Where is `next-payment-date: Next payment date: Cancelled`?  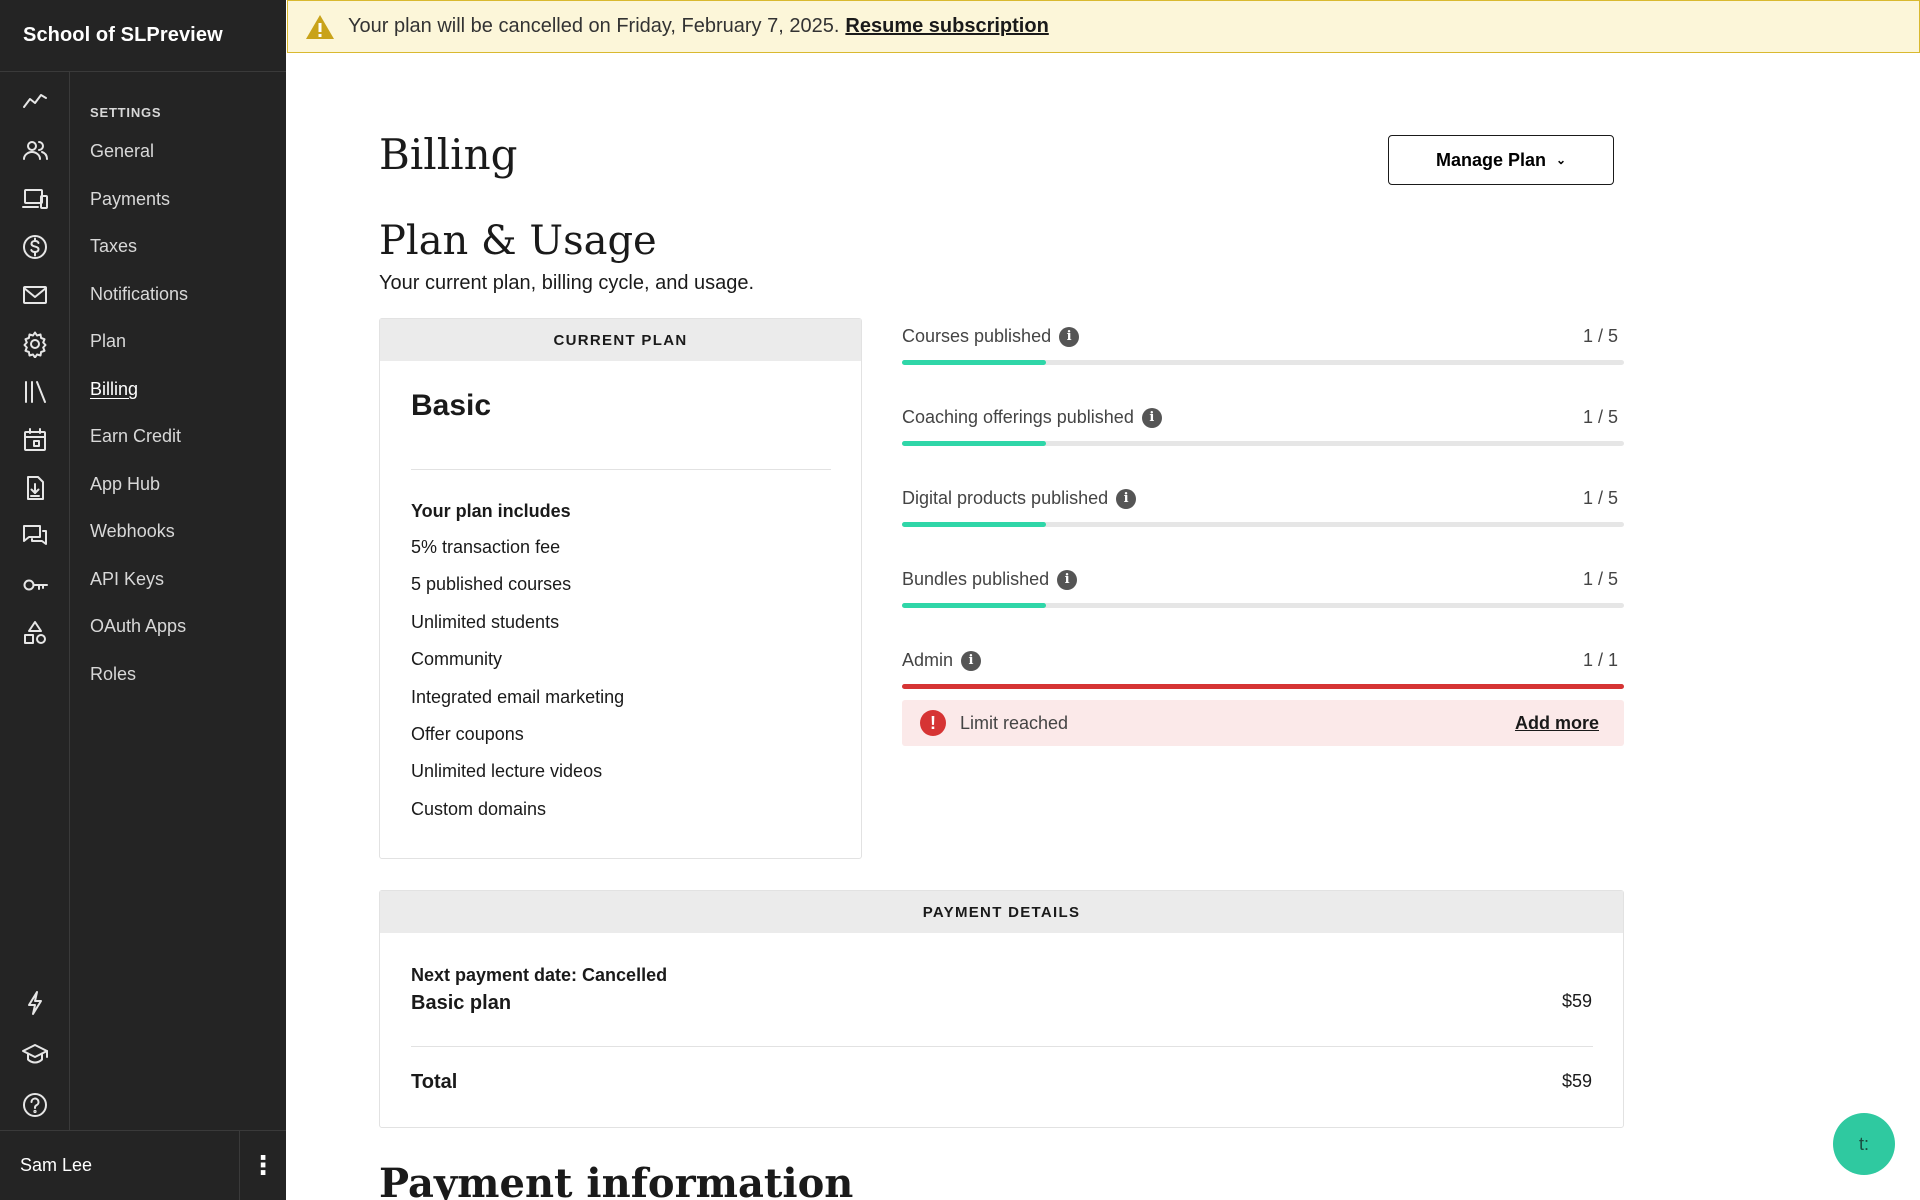 next-payment-date: Next payment date: Cancelled is located at coordinates (539, 975).